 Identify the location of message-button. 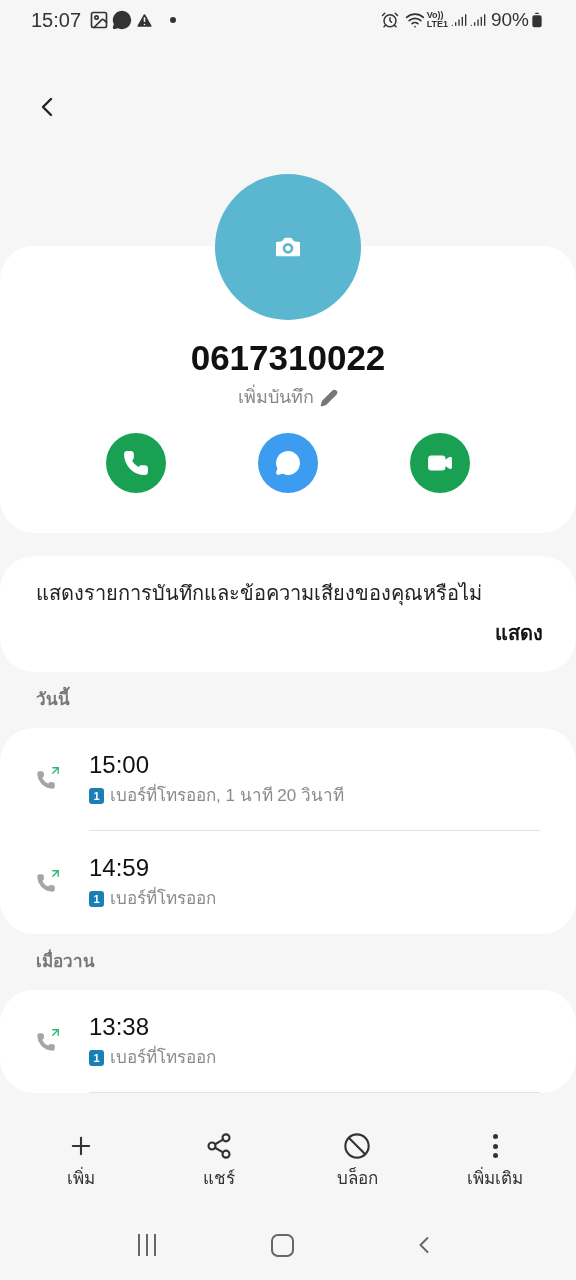
(288, 463).